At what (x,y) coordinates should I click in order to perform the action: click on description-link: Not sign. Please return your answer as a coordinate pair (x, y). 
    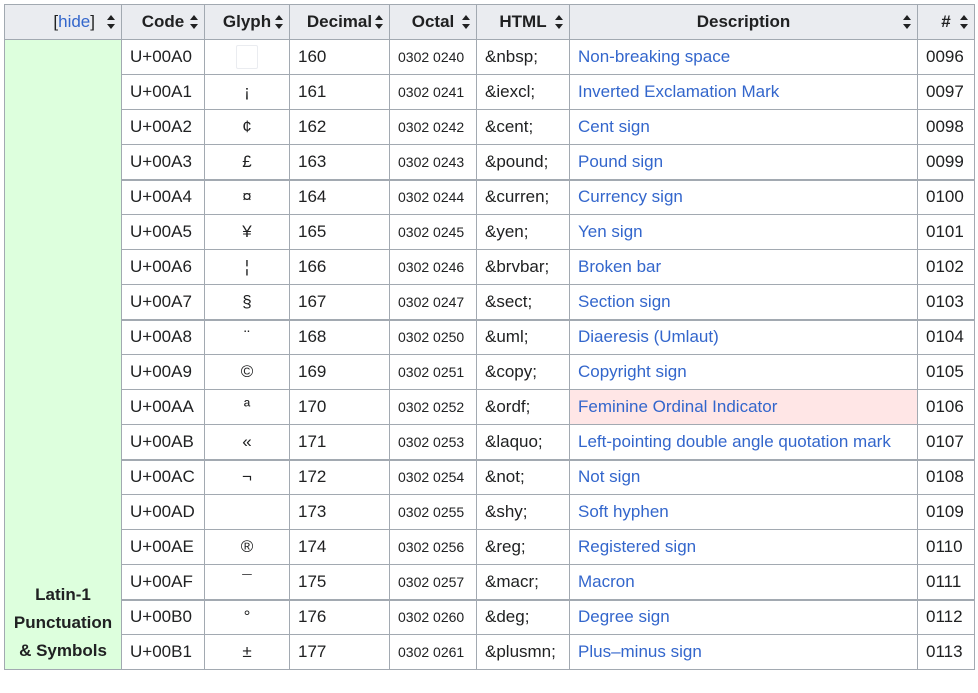
    Looking at the image, I should click on (609, 476).